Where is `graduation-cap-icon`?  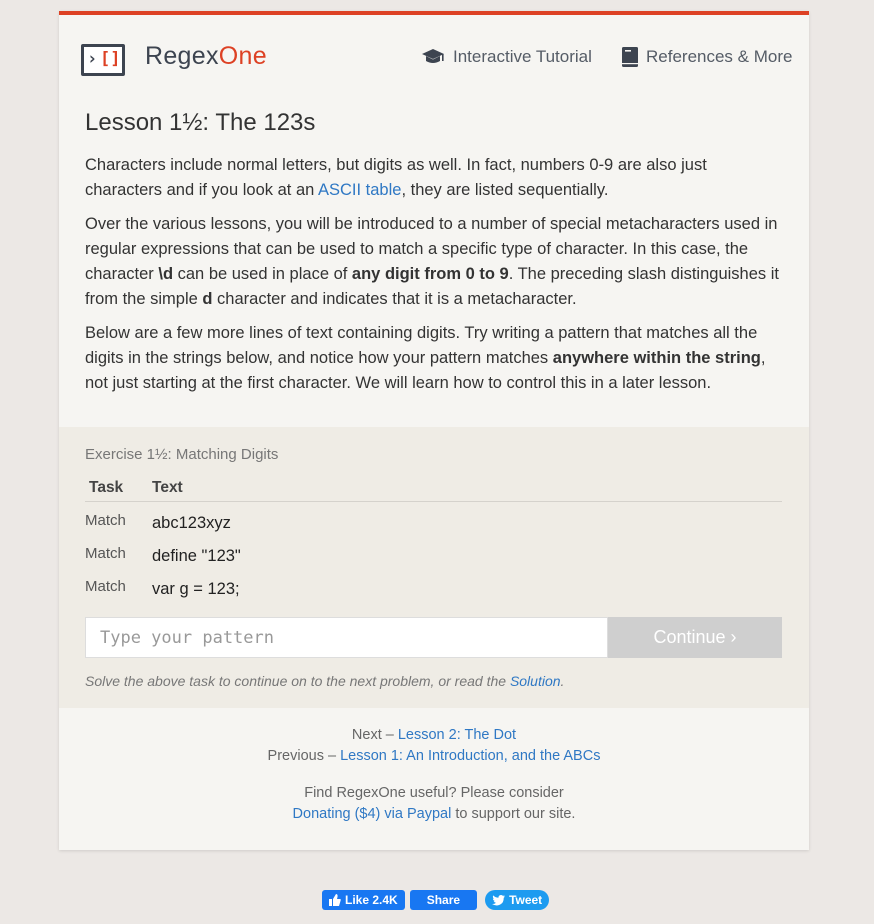 graduation-cap-icon is located at coordinates (433, 56).